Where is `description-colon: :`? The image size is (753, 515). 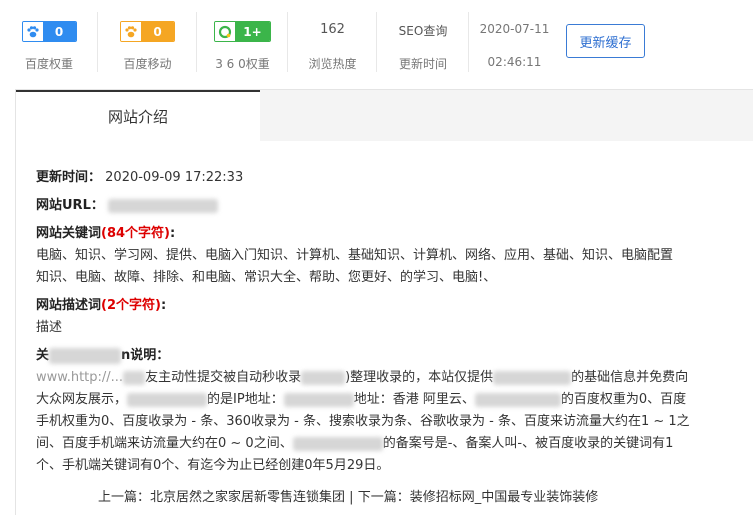
description-colon: : is located at coordinates (163, 305).